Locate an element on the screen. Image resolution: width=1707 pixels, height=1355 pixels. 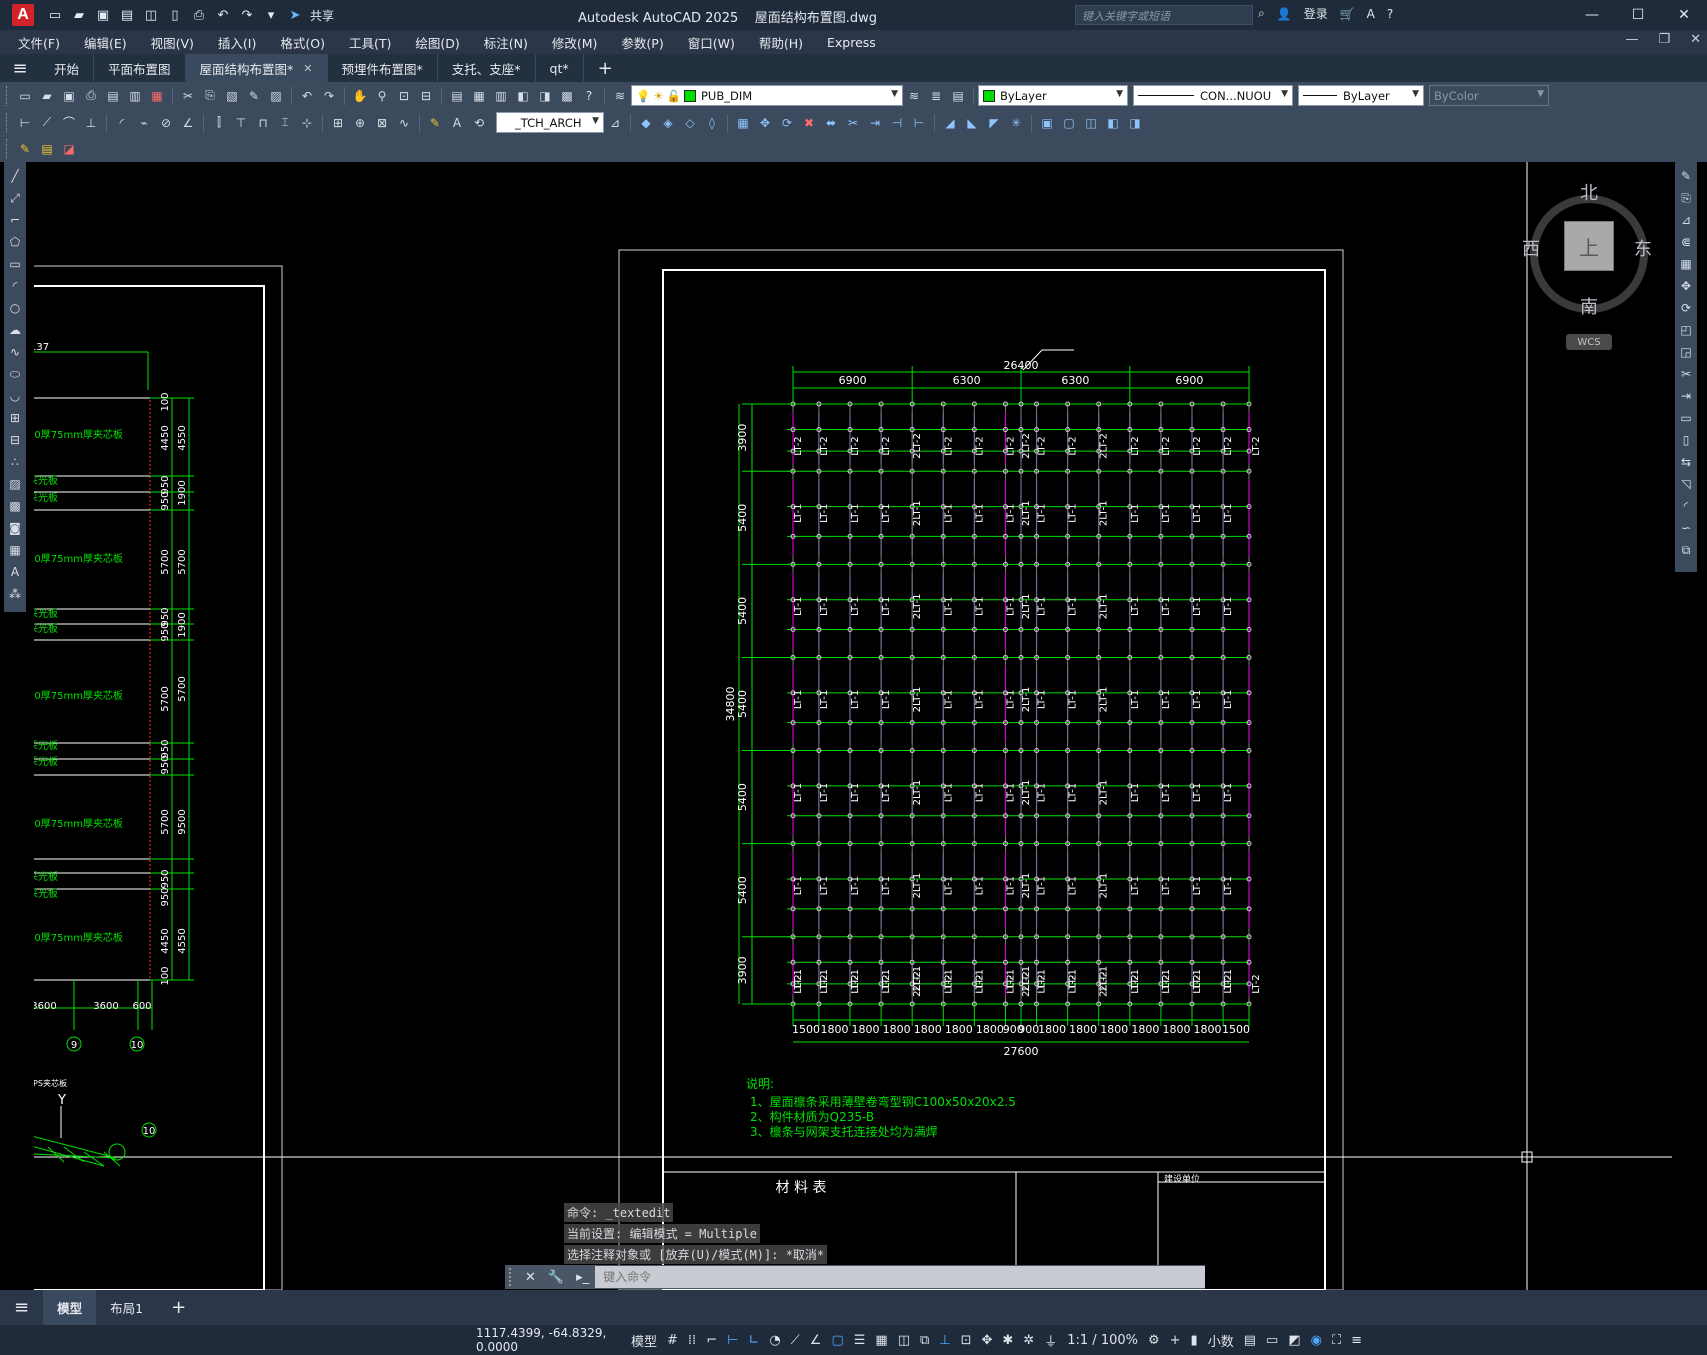
line-icon: ╱ is located at coordinates (15, 176).